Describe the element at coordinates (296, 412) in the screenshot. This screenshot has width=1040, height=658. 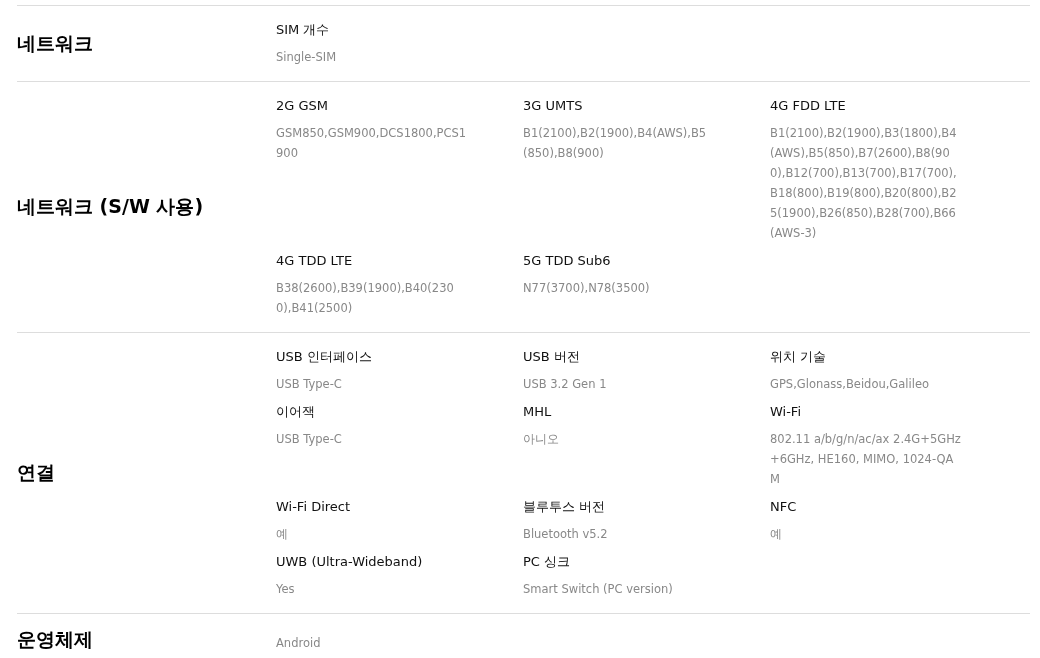
I see `spec-label: 이어잭` at that location.